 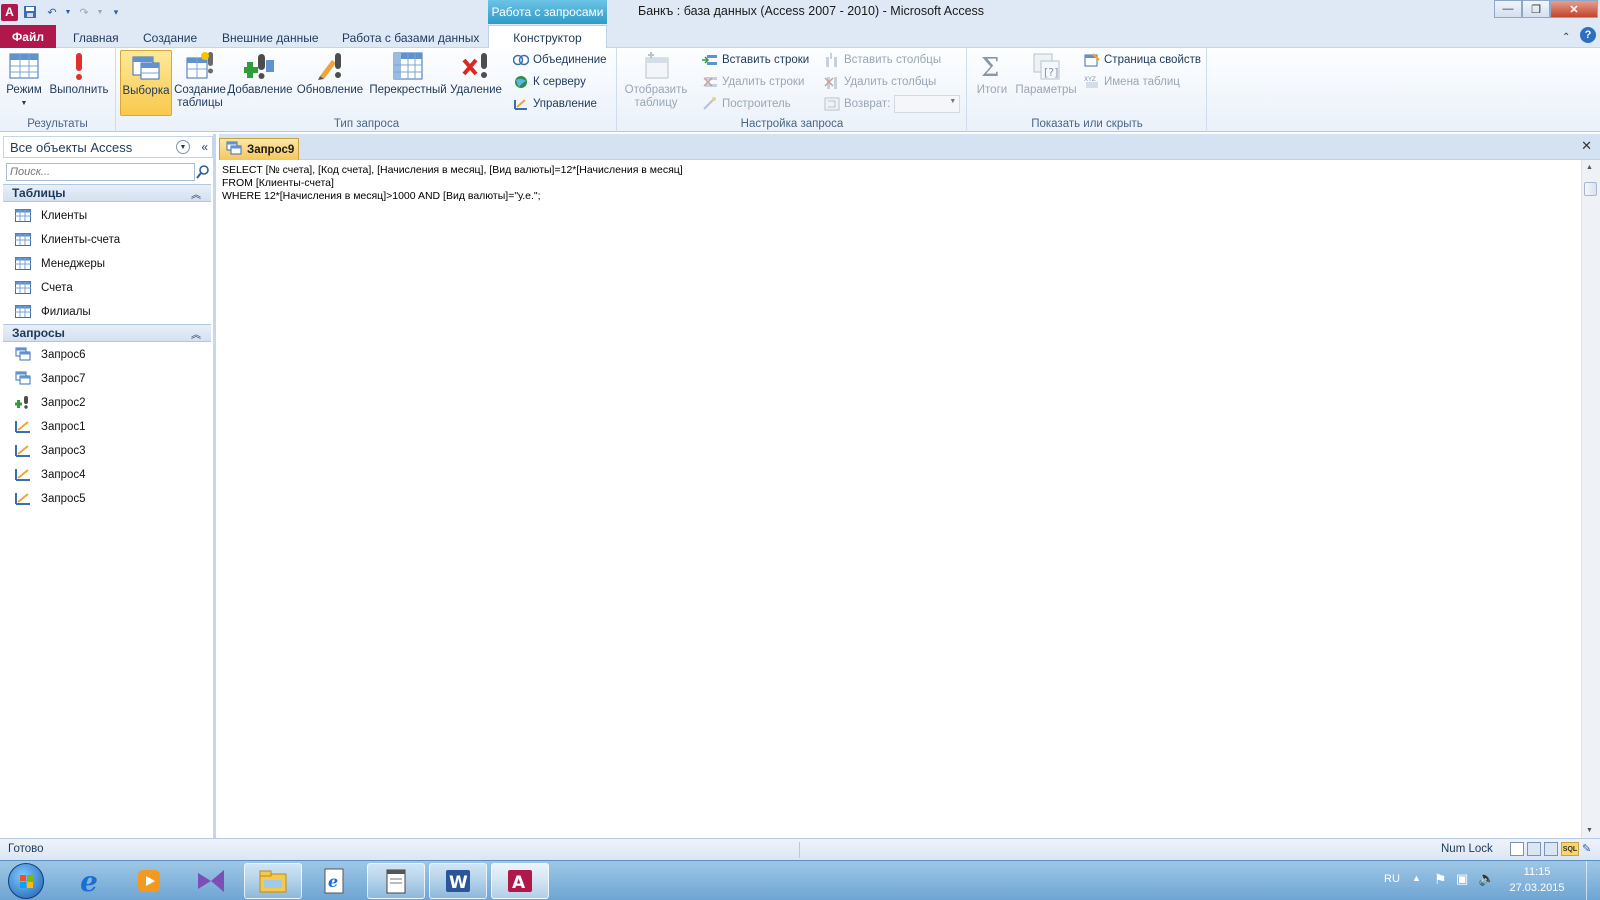 I want to click on vertical-scrollbar: ▲ ▼, so click(x=1590, y=499).